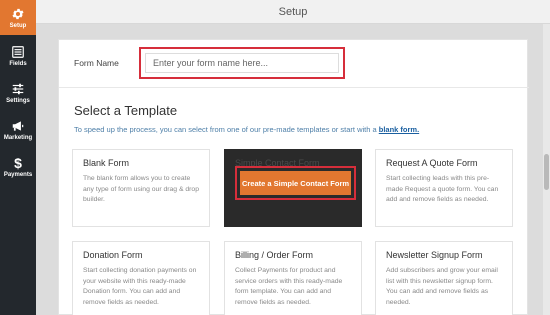 Image resolution: width=550 pixels, height=315 pixels. I want to click on sidebar-item-settings: Settings, so click(18, 92).